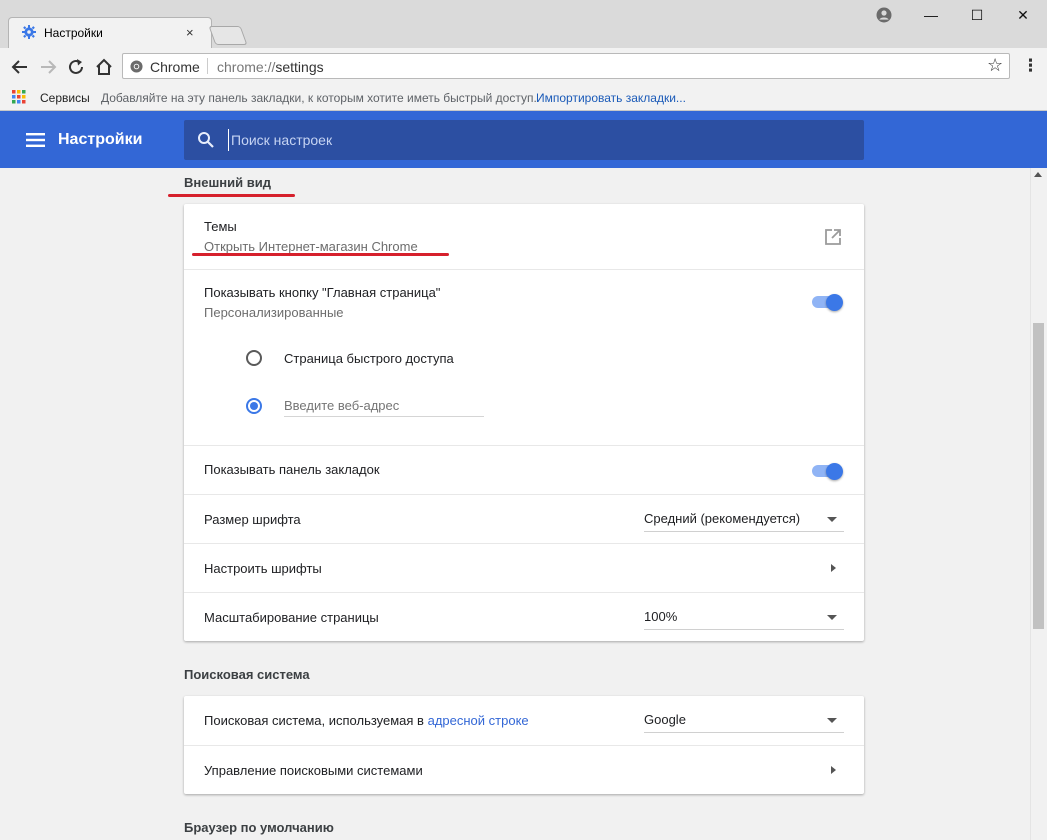 The width and height of the screenshot is (1047, 840). I want to click on apps-grid-icon, so click(19, 97).